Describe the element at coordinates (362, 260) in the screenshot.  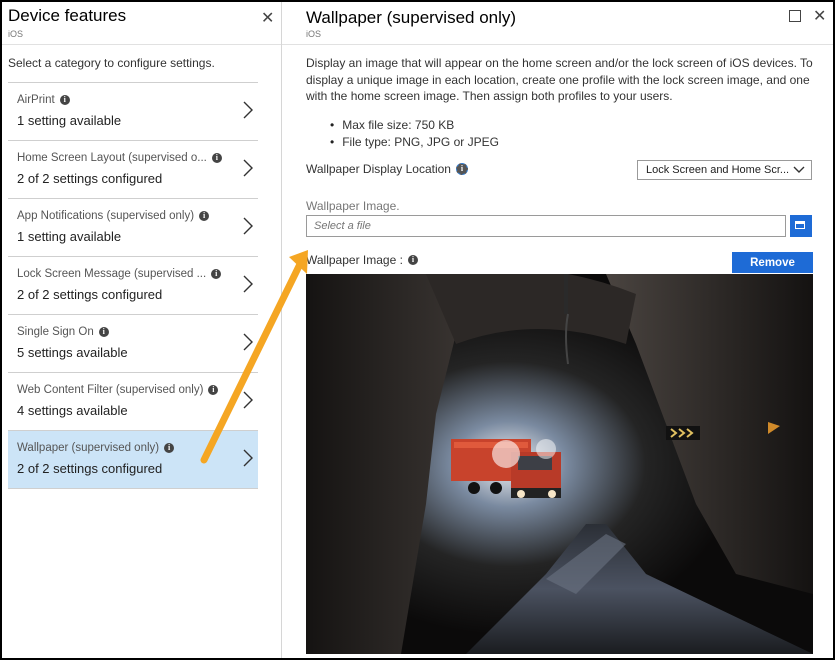
I see `wallpaper-preview-label: Wallpaper Image :i` at that location.